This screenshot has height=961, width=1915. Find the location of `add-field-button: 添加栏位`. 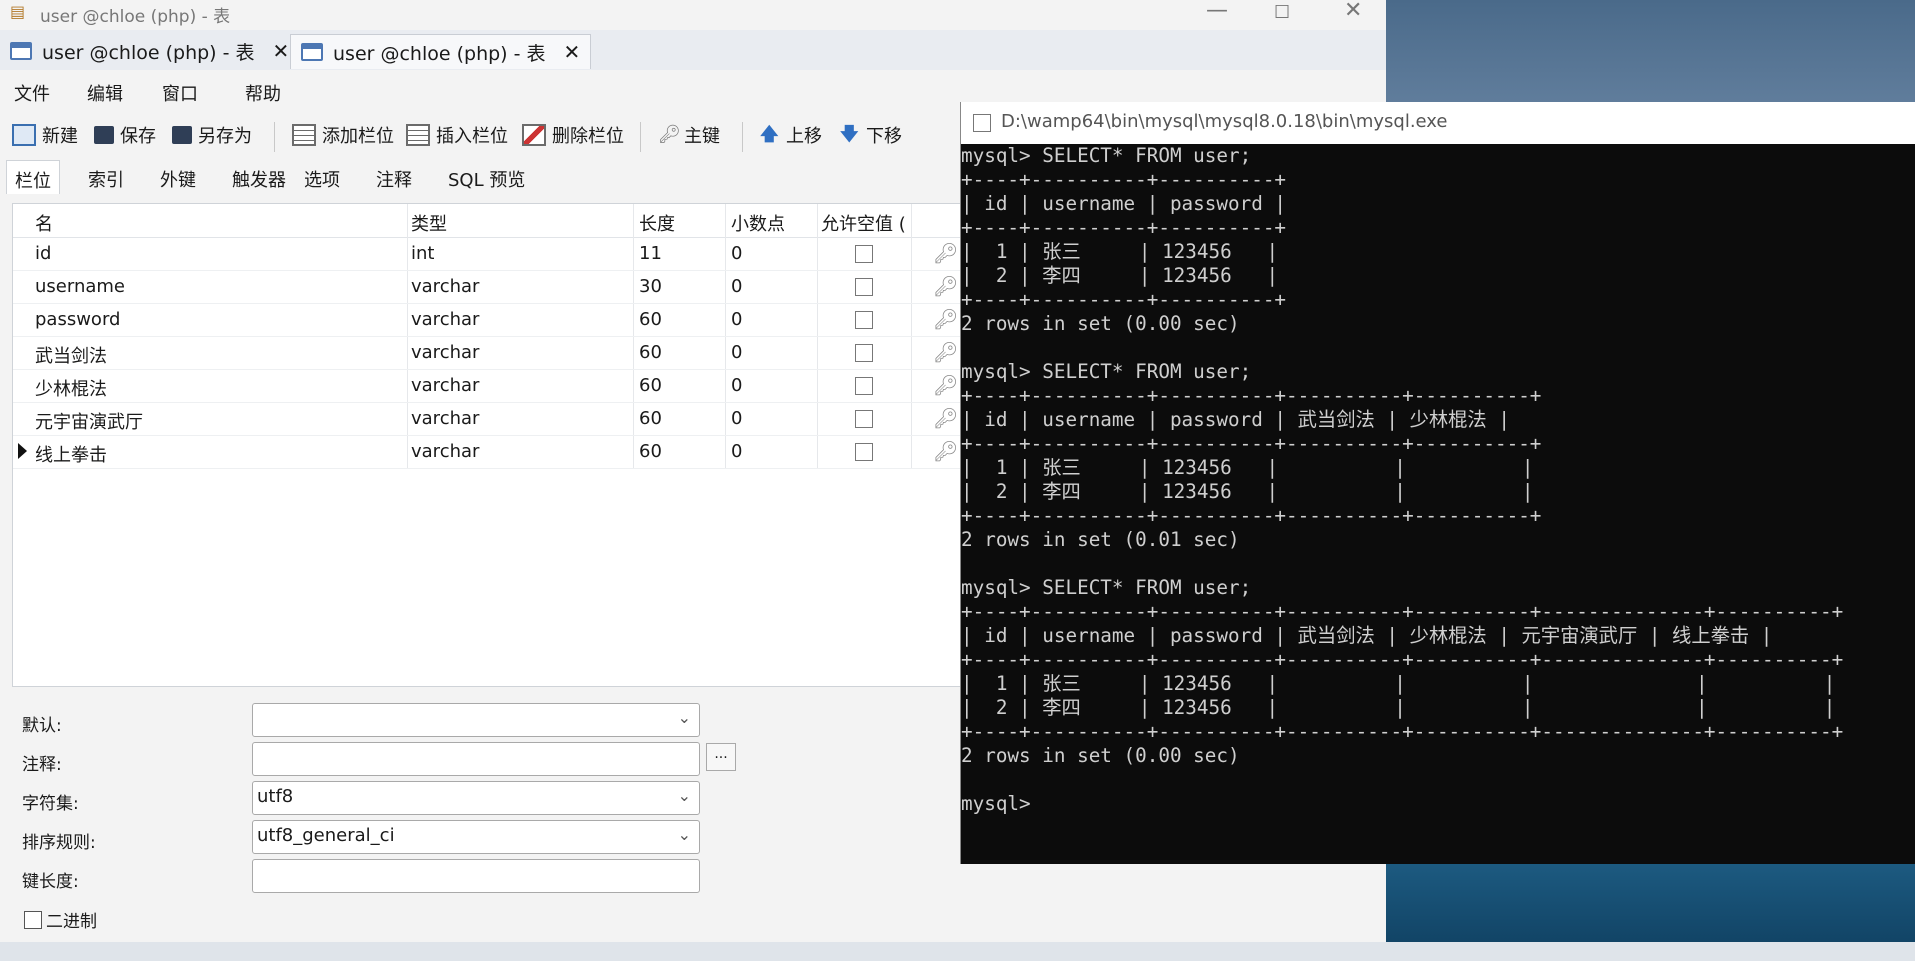

add-field-button: 添加栏位 is located at coordinates (343, 135).